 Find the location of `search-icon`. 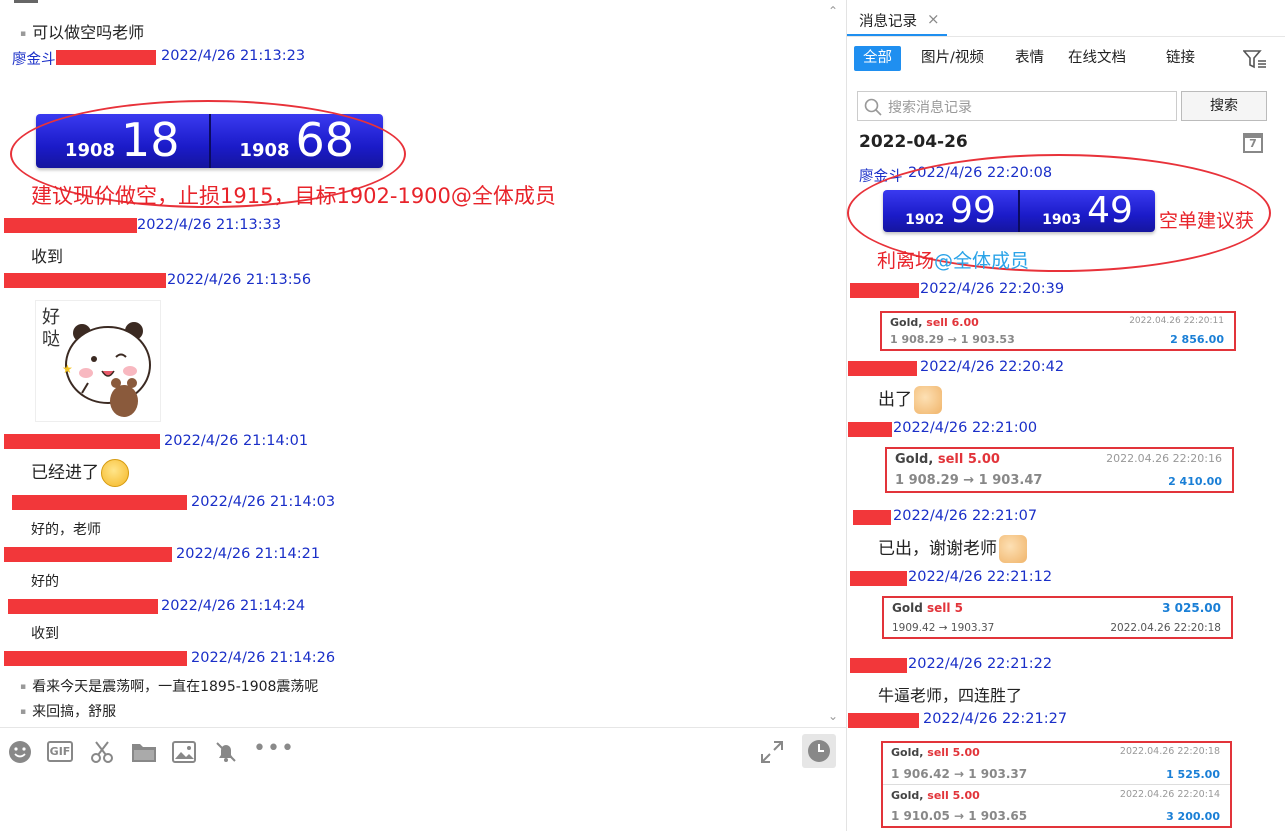

search-icon is located at coordinates (873, 107).